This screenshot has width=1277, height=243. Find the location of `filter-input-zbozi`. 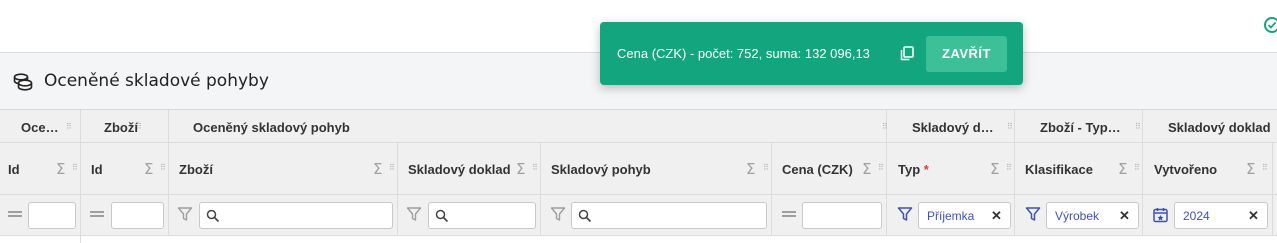

filter-input-zbozi is located at coordinates (296, 215).